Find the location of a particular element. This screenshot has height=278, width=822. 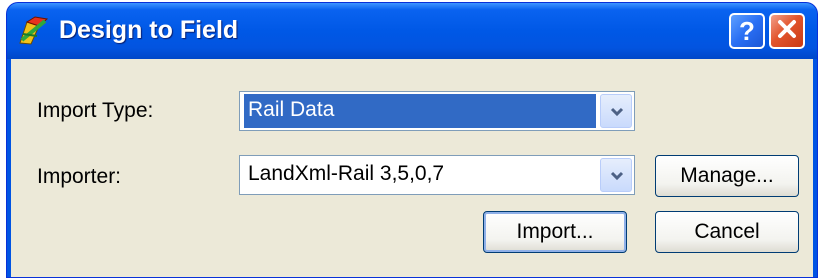

import-type-select: Rail Data is located at coordinates (437, 111).